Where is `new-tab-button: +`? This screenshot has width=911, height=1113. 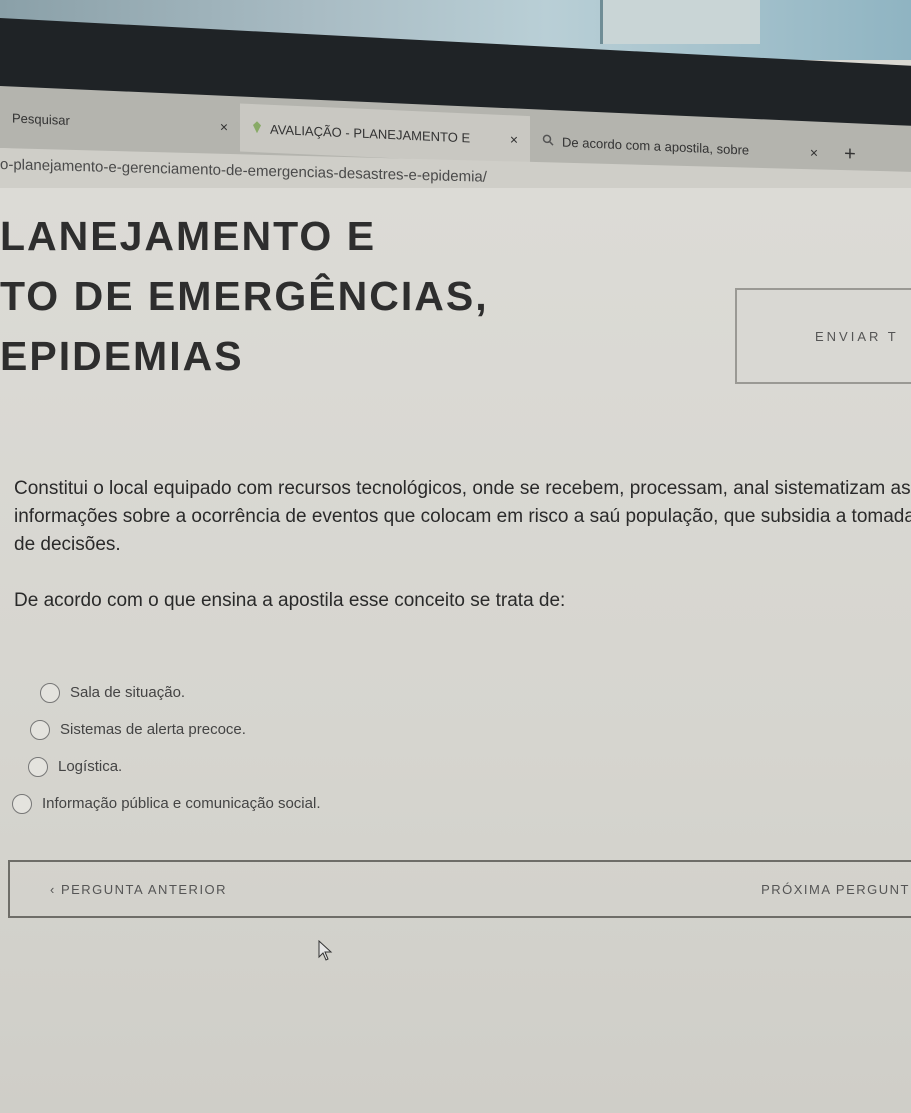 new-tab-button: + is located at coordinates (850, 154).